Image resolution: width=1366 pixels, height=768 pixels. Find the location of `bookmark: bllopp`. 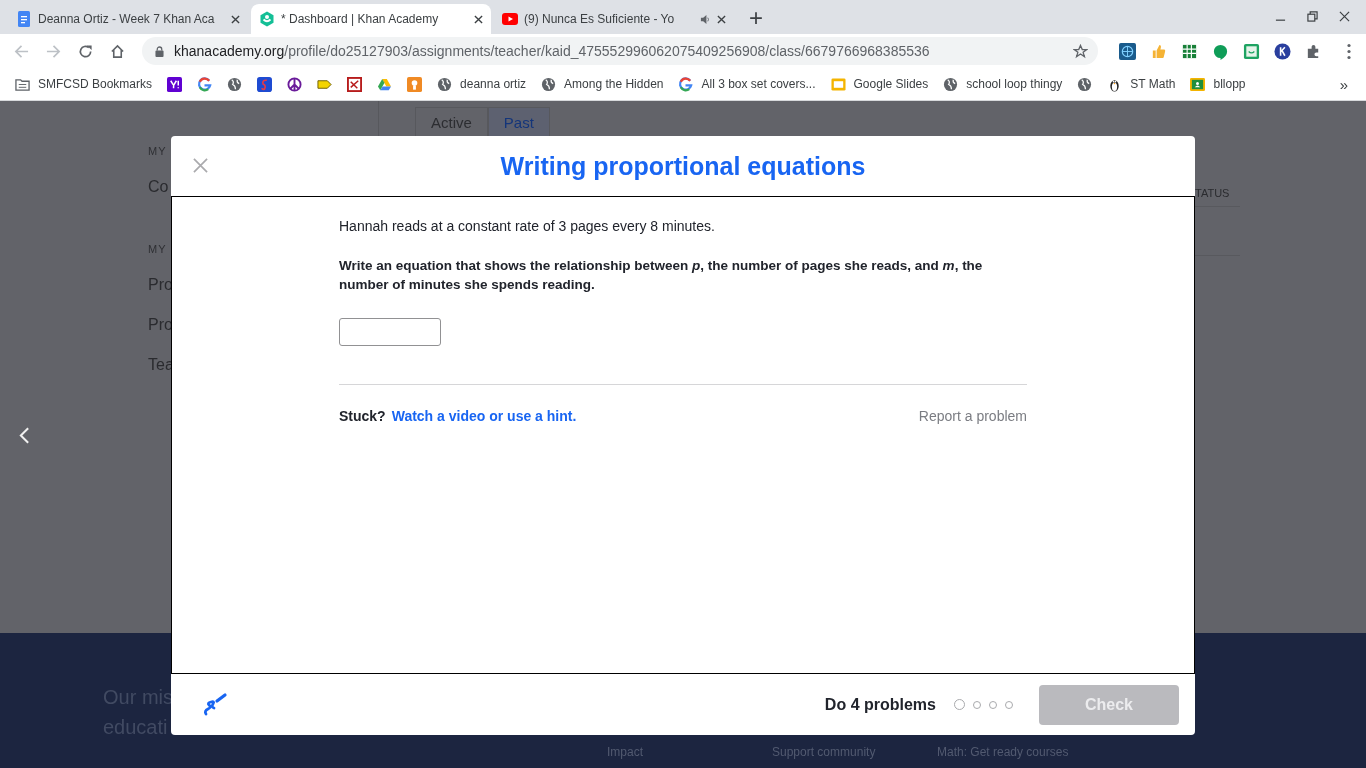

bookmark: bllopp is located at coordinates (1218, 84).